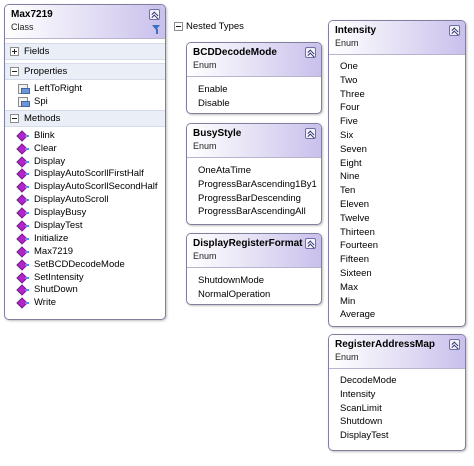 This screenshot has height=466, width=474. Describe the element at coordinates (254, 171) in the screenshot. I see `enum-value: OneAtaTime` at that location.